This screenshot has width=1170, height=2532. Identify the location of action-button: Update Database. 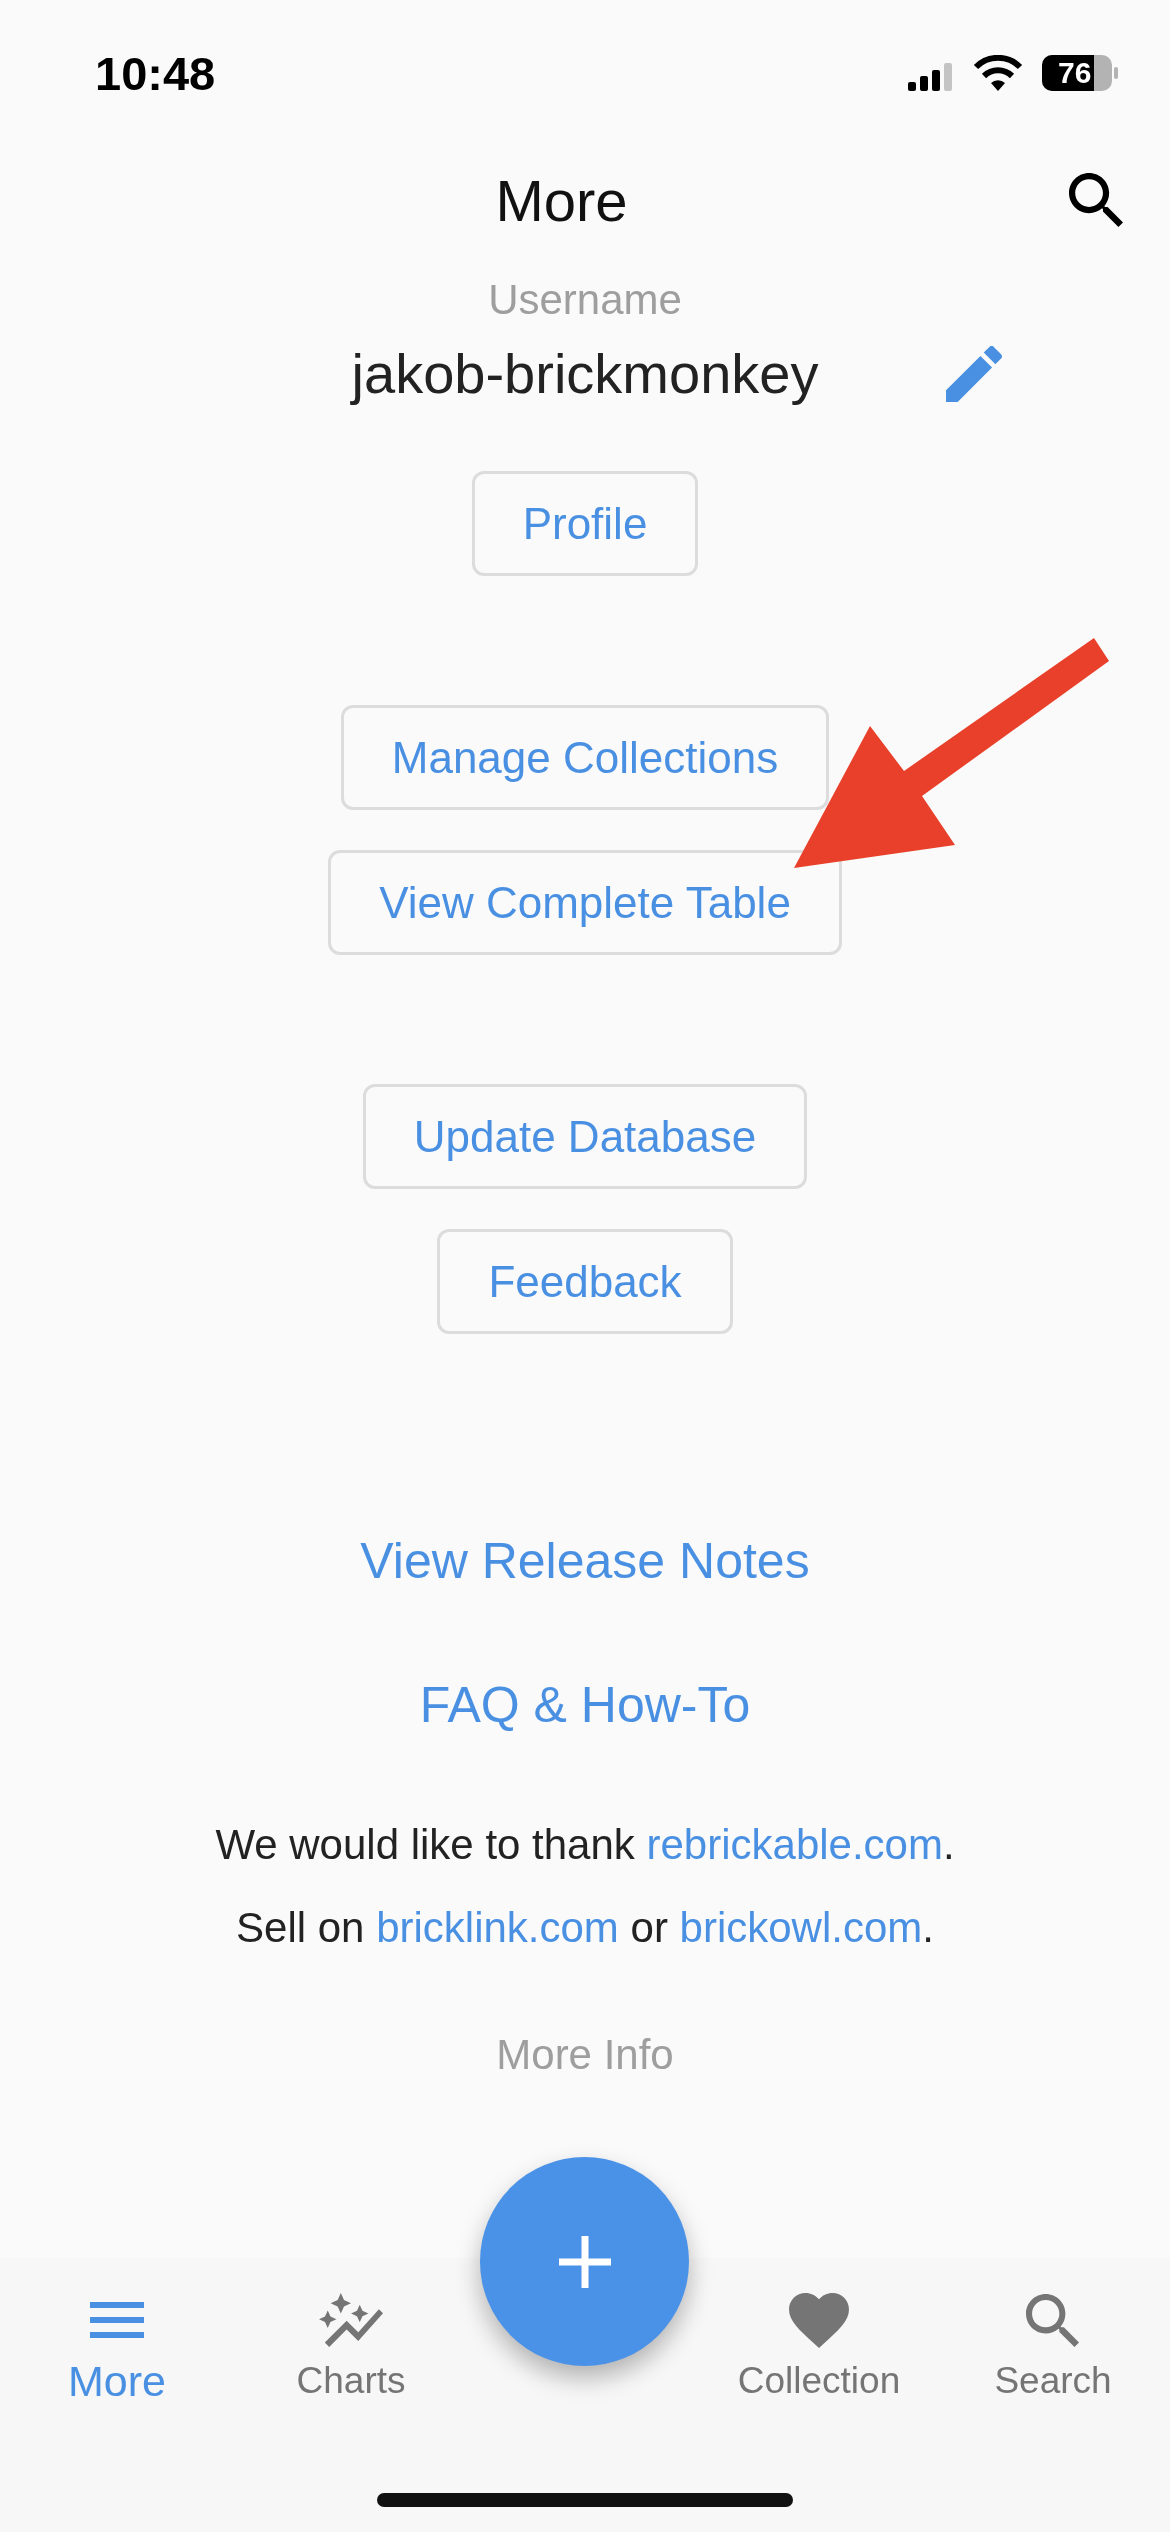
(585, 1136).